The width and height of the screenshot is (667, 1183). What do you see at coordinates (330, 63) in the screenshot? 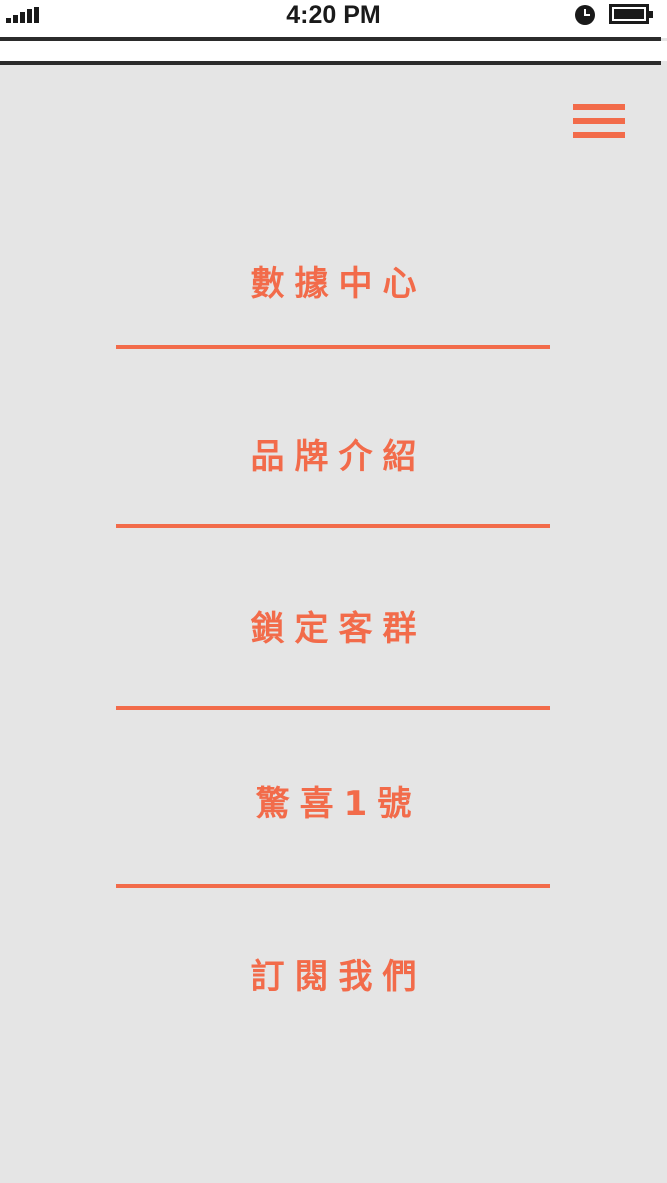
I see `header-divider-bottom` at bounding box center [330, 63].